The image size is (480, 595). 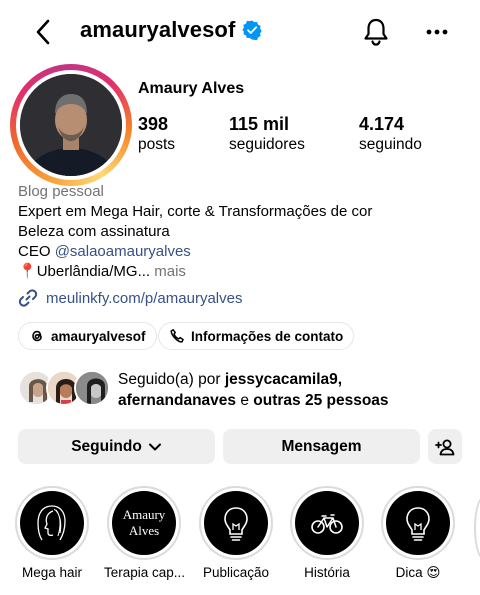 What do you see at coordinates (382, 124) in the screenshot?
I see `following-count: 4.174` at bounding box center [382, 124].